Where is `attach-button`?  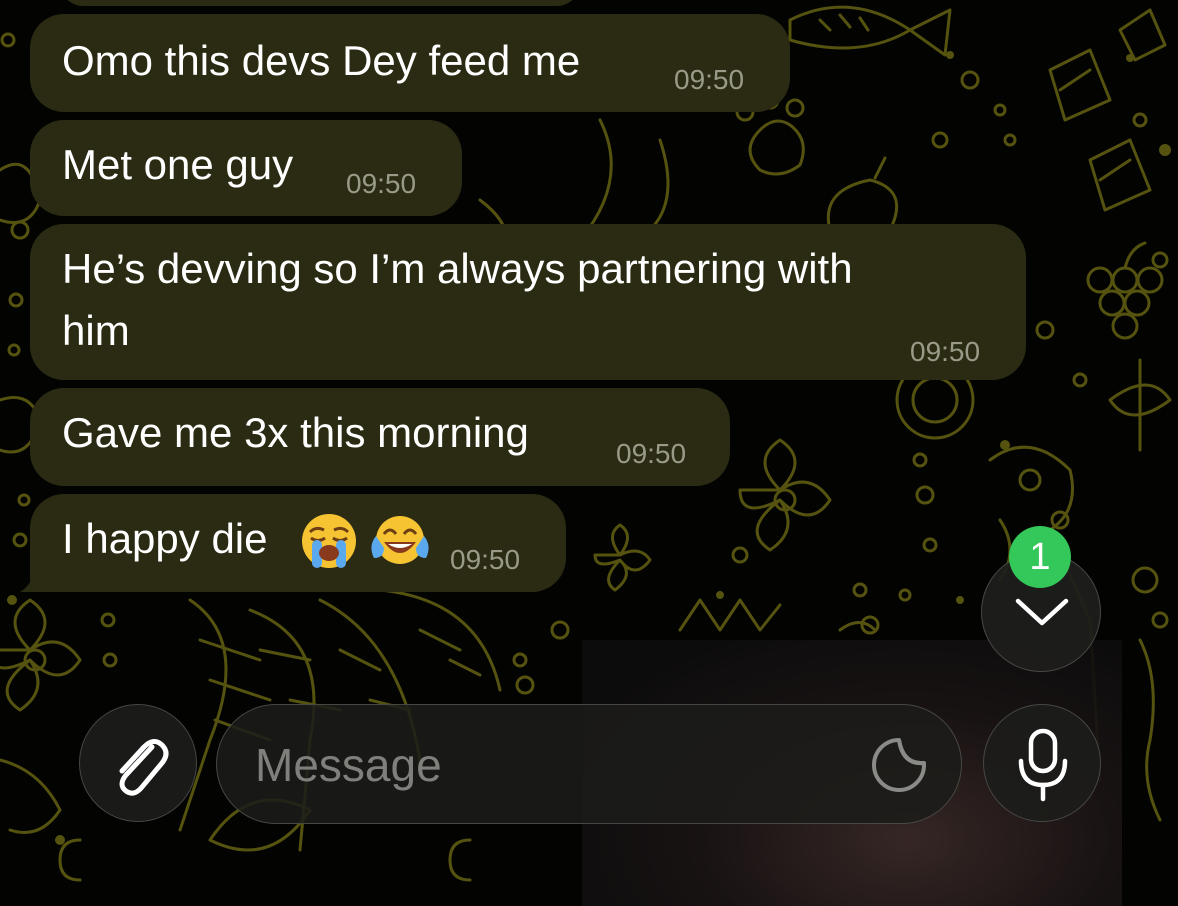 attach-button is located at coordinates (138, 763).